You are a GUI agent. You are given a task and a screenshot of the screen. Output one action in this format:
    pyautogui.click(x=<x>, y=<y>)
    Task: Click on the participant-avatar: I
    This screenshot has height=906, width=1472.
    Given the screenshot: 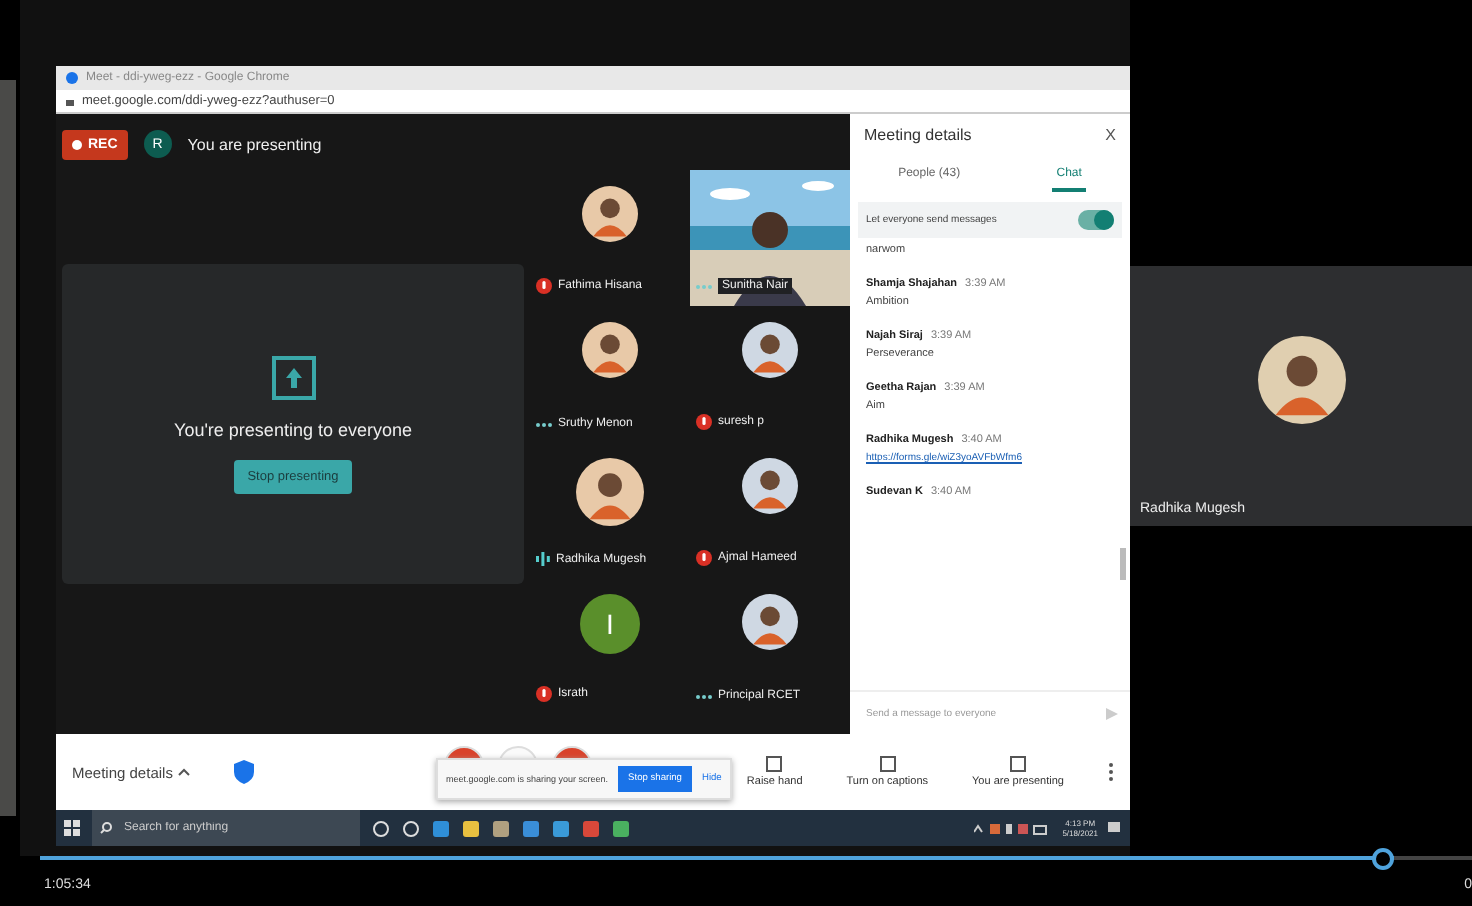 What is the action you would take?
    pyautogui.click(x=610, y=624)
    